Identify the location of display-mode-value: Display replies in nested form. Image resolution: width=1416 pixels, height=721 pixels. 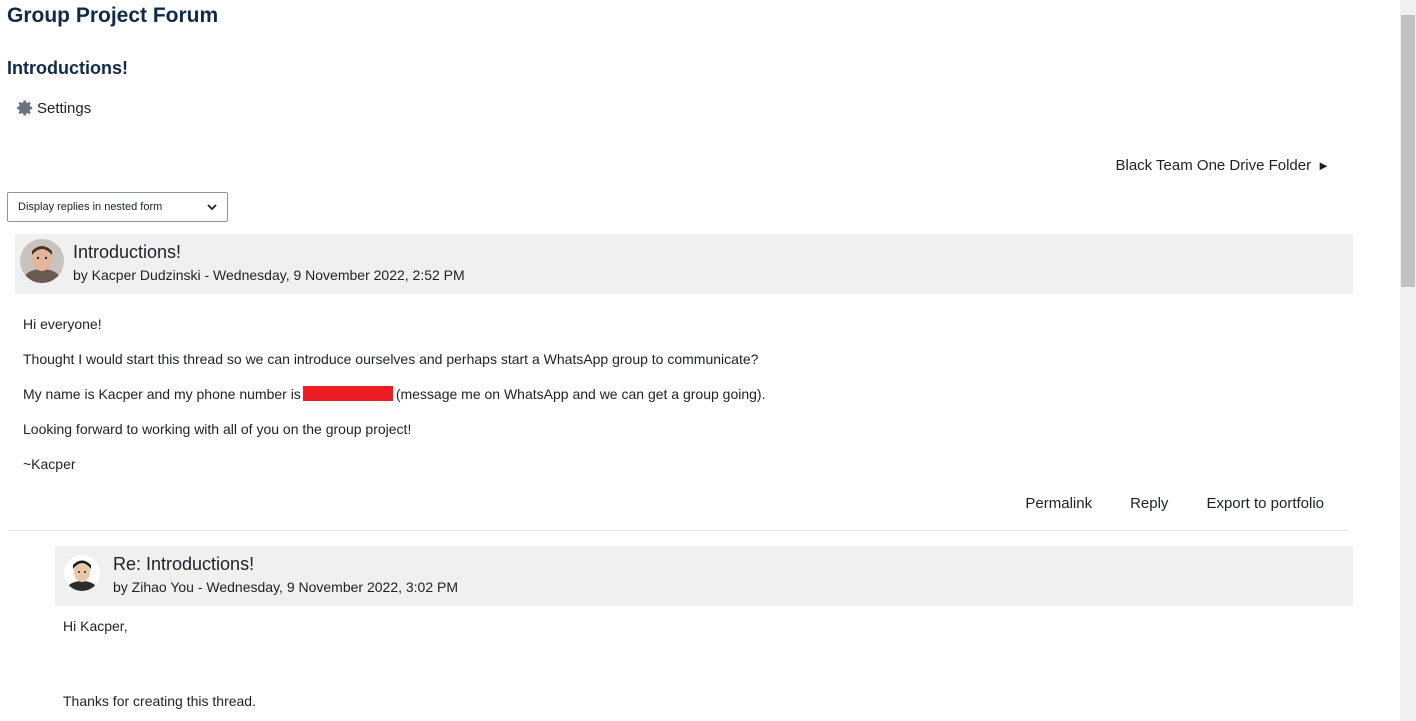
(90, 207).